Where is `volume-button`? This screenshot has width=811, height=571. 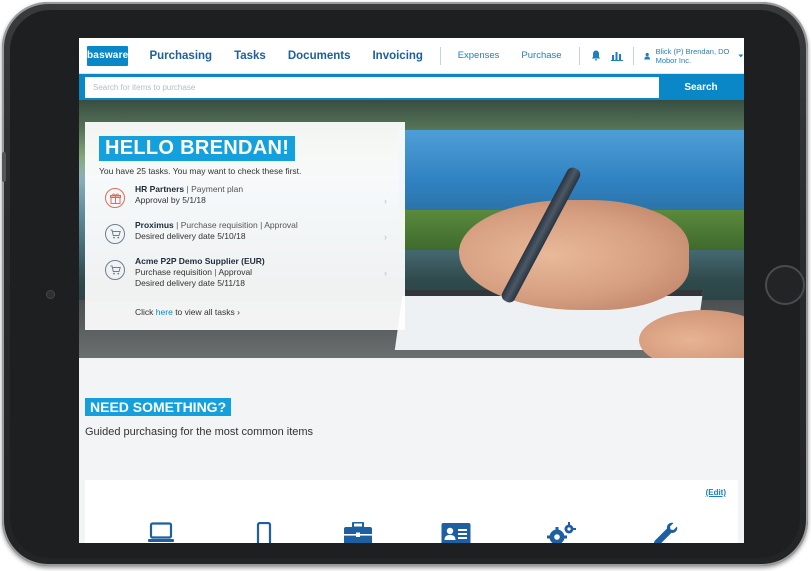 volume-button is located at coordinates (4, 167).